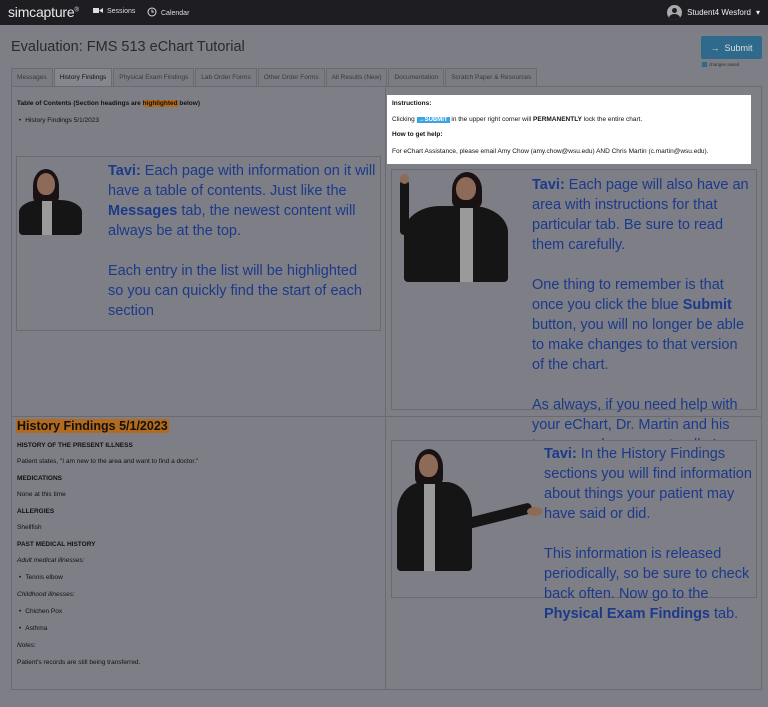 The image size is (768, 707). What do you see at coordinates (226, 77) in the screenshot?
I see `tab-lab-order-forms: Lab Order Forms` at bounding box center [226, 77].